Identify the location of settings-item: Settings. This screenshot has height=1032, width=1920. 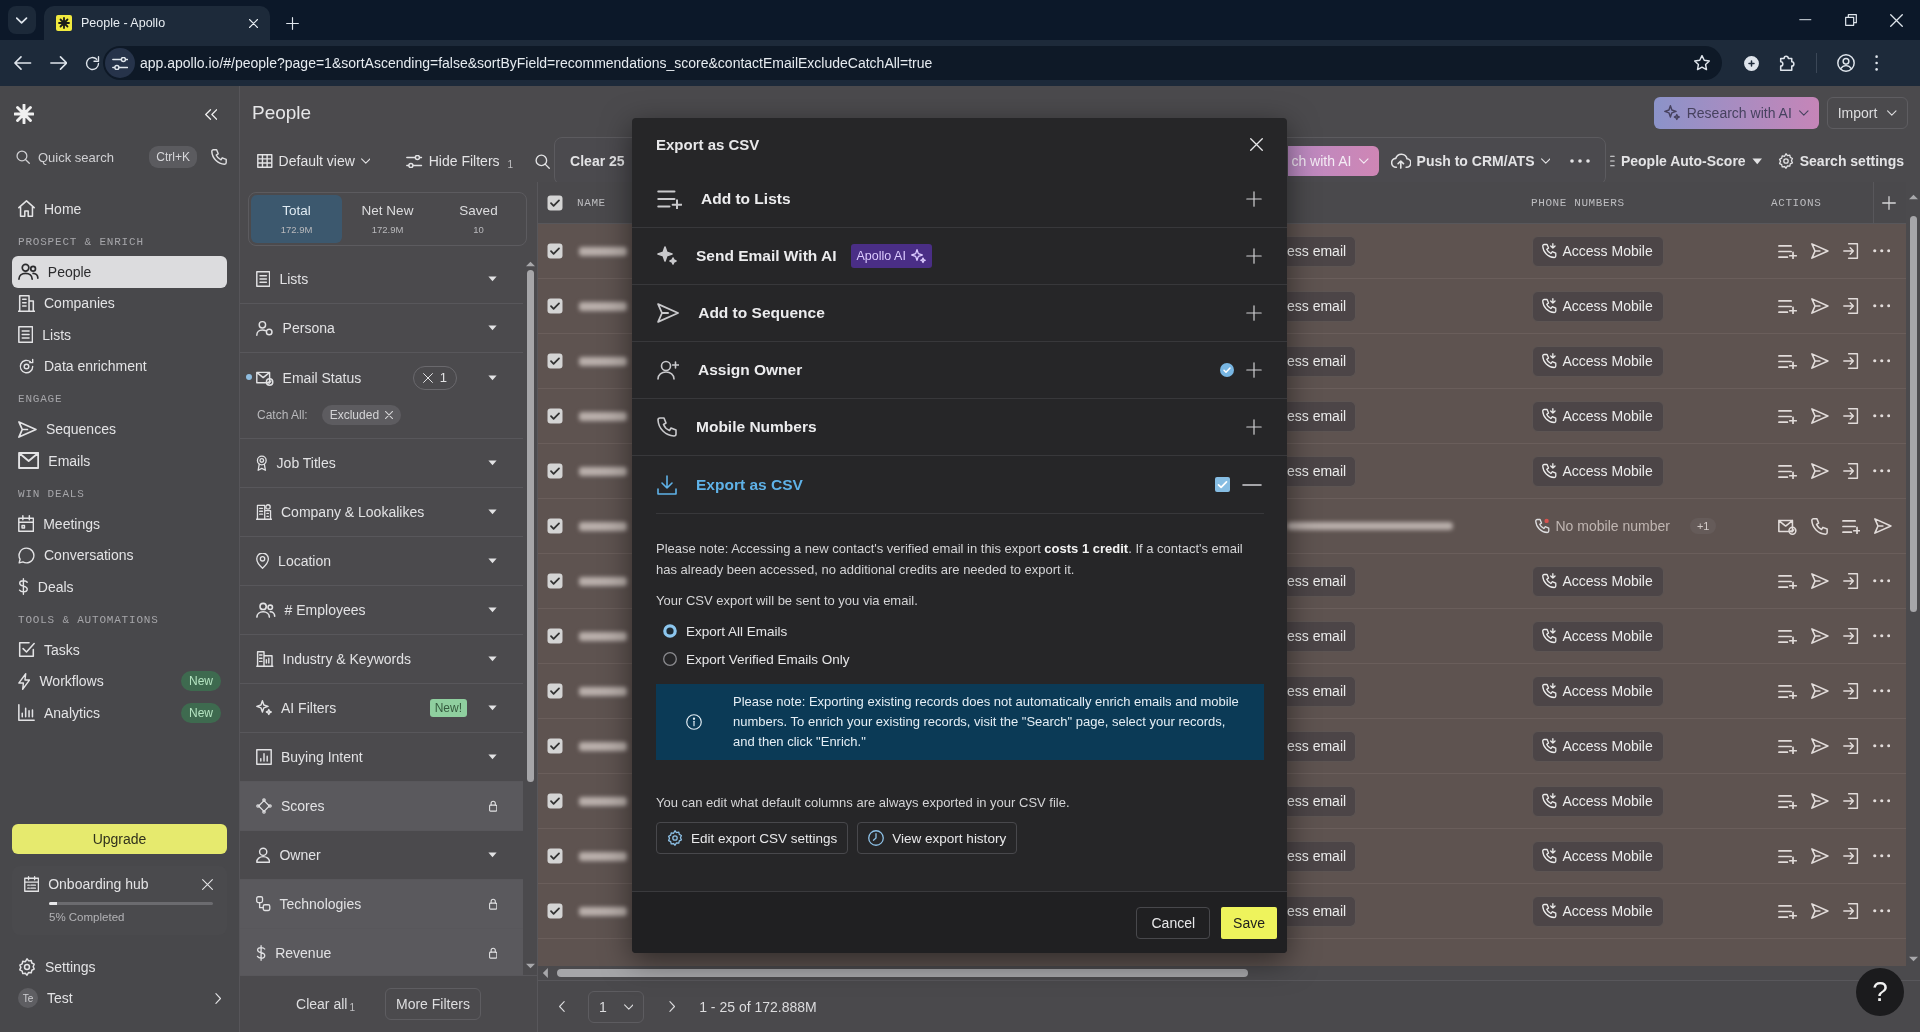
(119, 967).